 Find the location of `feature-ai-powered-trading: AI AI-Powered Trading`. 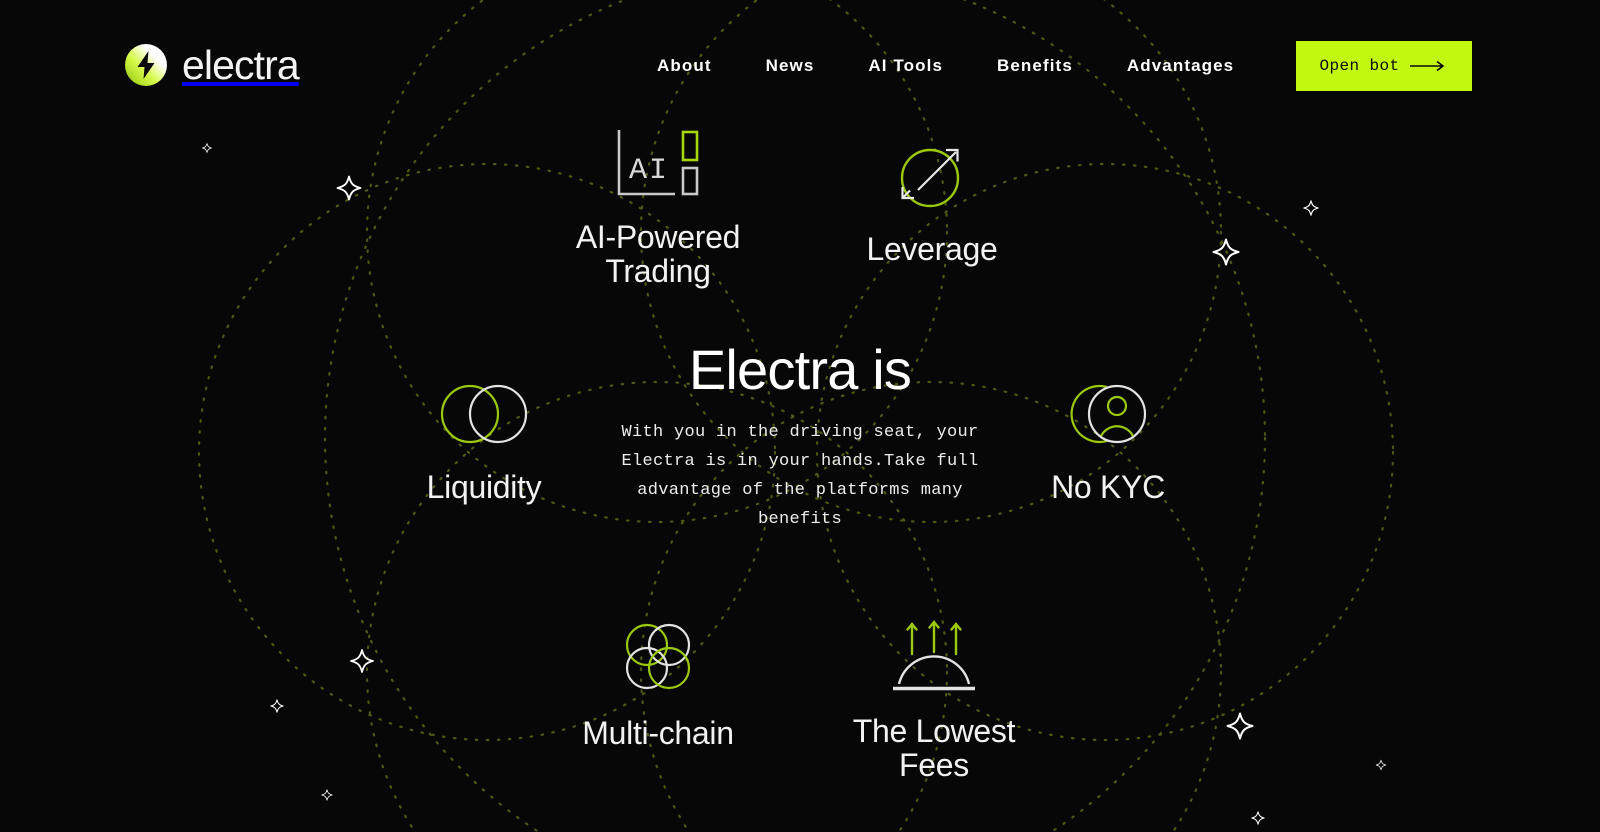

feature-ai-powered-trading: AI AI-Powered Trading is located at coordinates (658, 208).